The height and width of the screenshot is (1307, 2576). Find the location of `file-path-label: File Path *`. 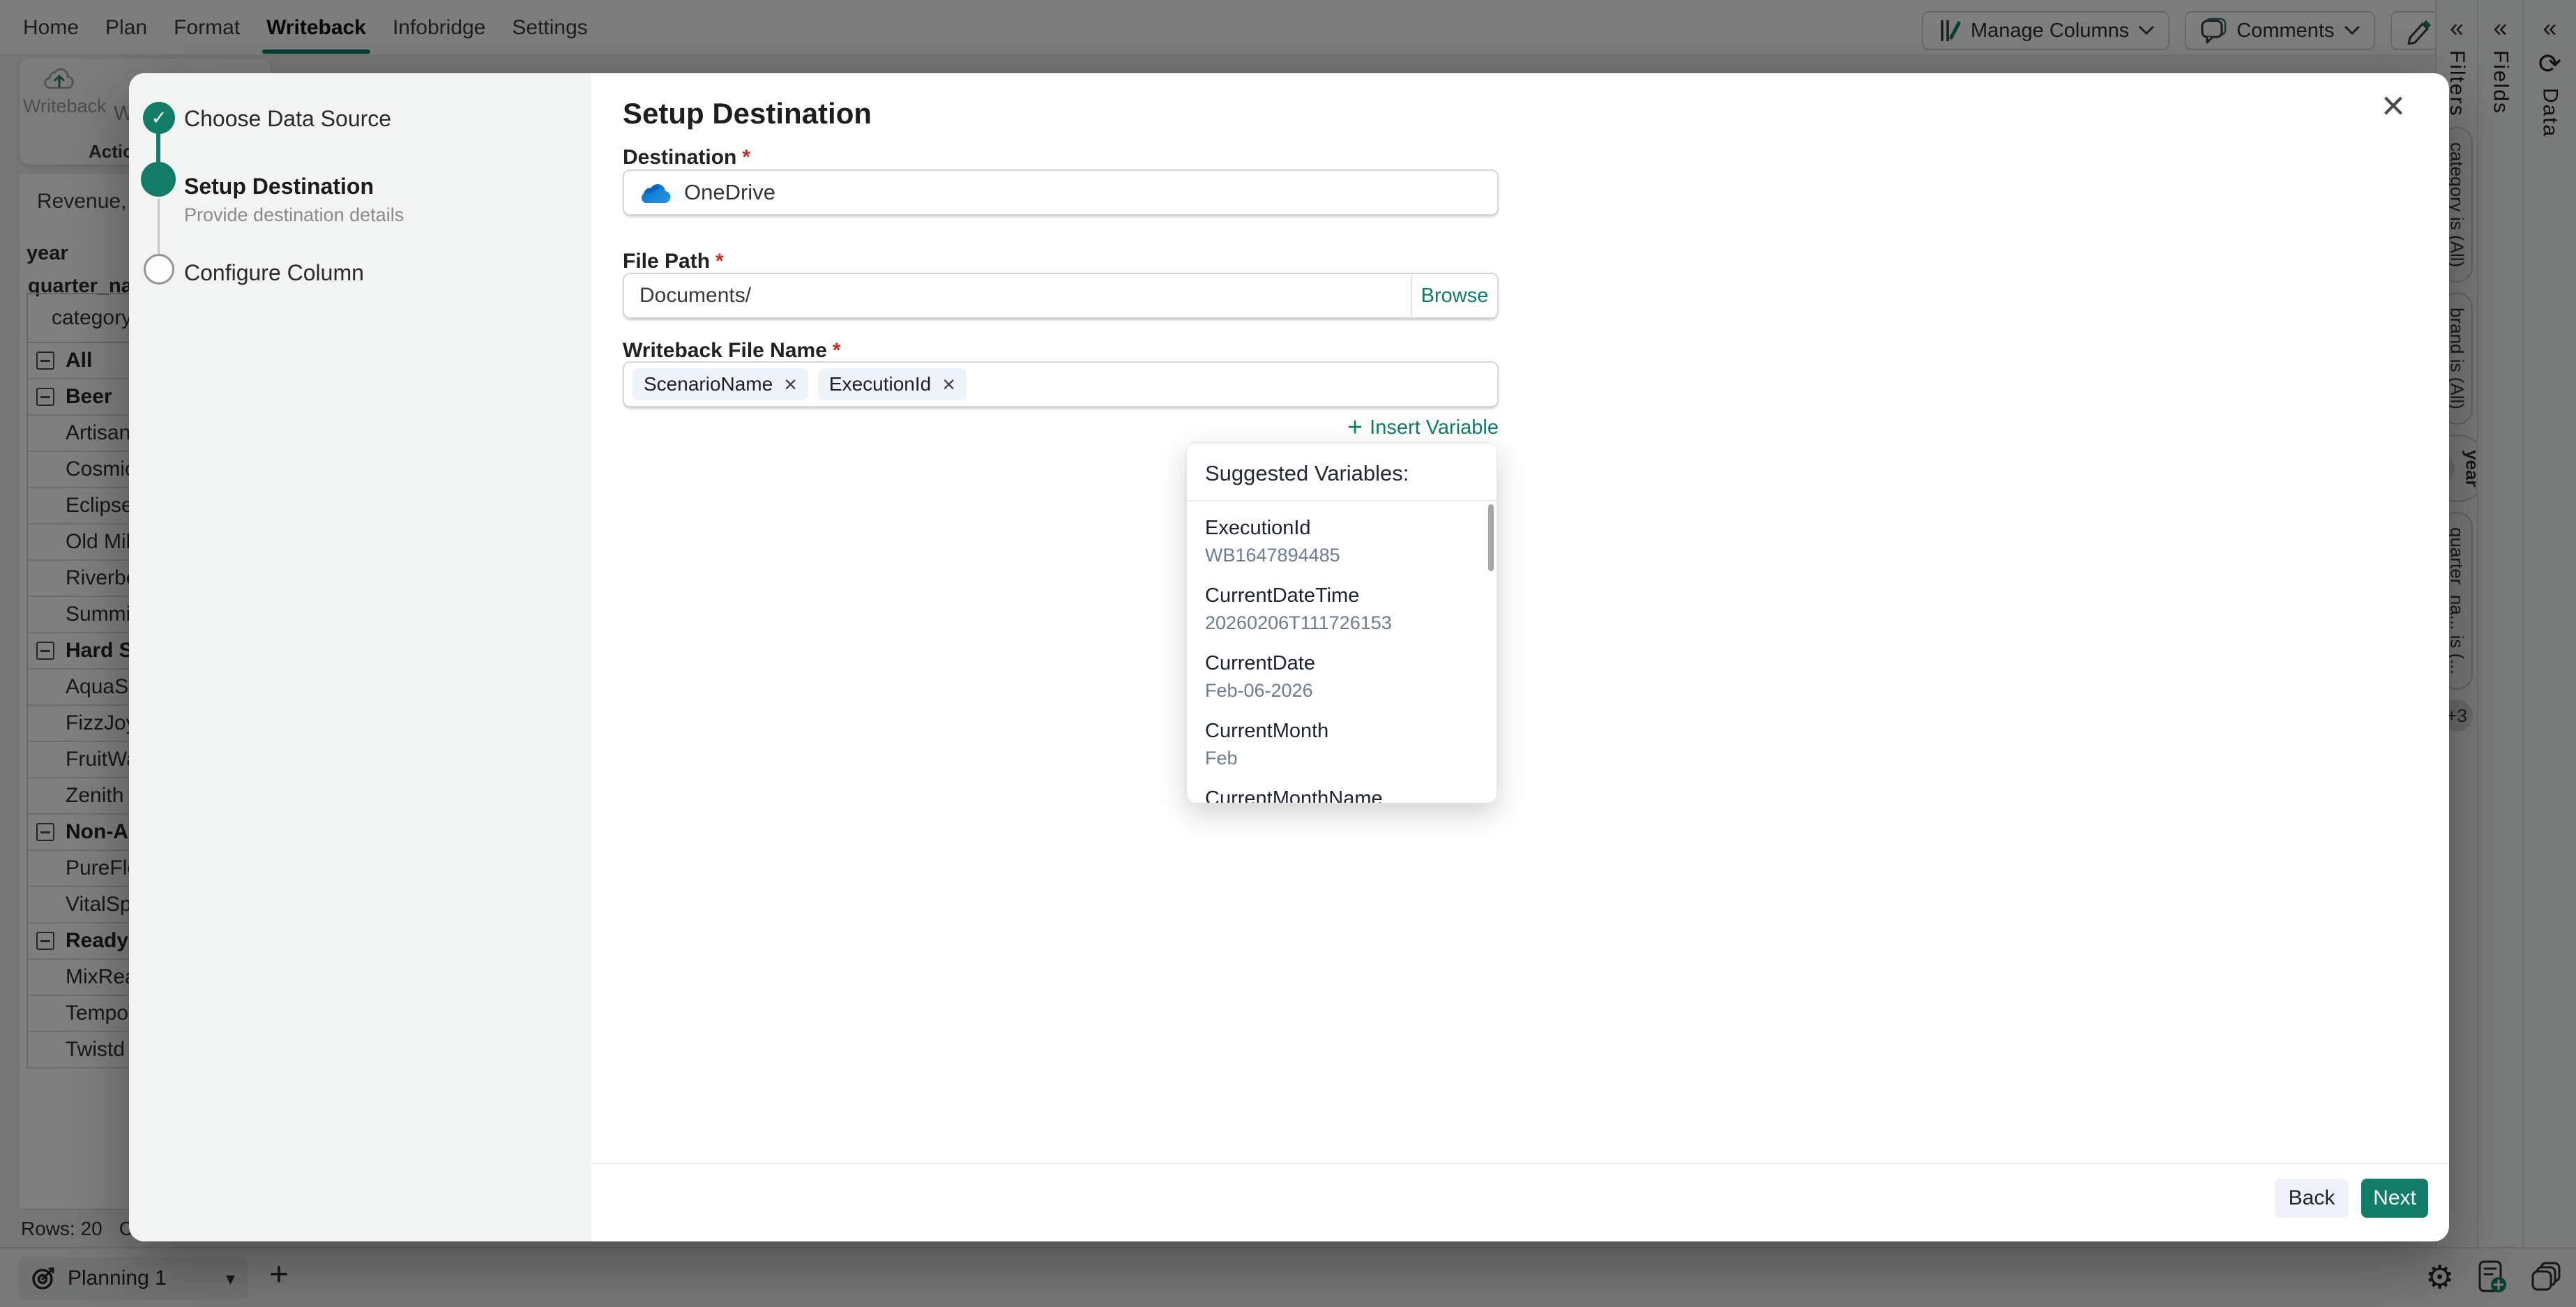

file-path-label: File Path * is located at coordinates (673, 262).